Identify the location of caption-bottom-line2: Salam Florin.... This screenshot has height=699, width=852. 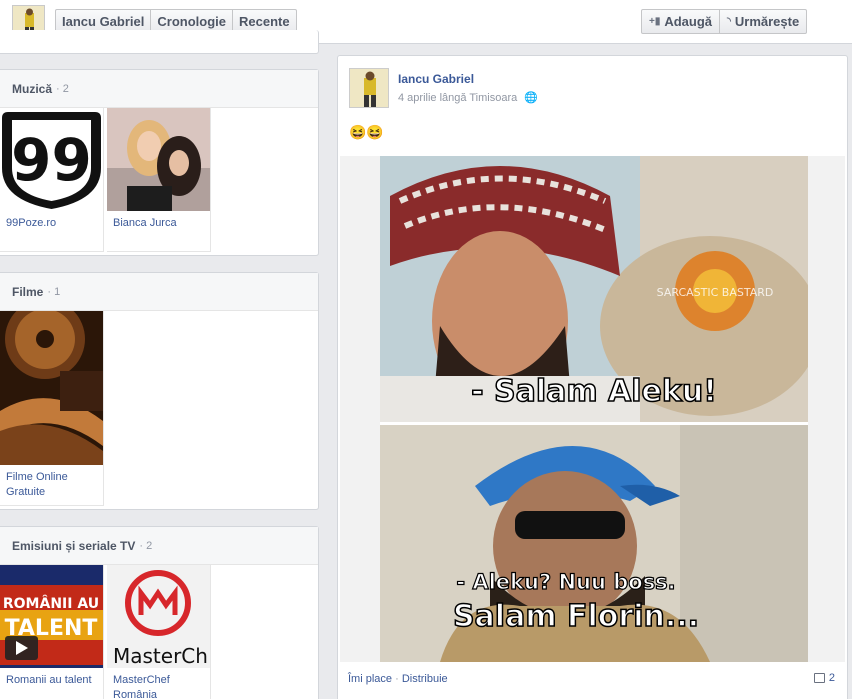
(576, 616).